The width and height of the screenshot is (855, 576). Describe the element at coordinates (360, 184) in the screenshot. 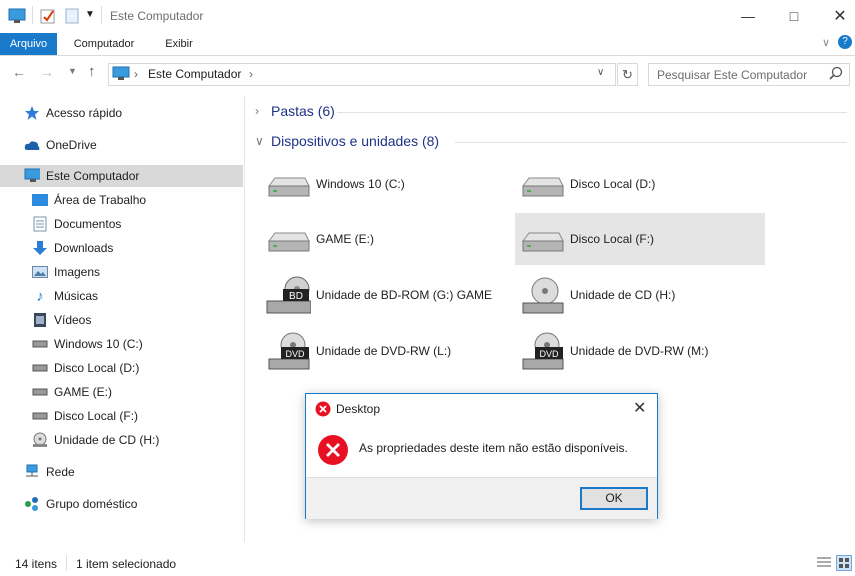

I see `drive-name: Windows 10 (C:)` at that location.